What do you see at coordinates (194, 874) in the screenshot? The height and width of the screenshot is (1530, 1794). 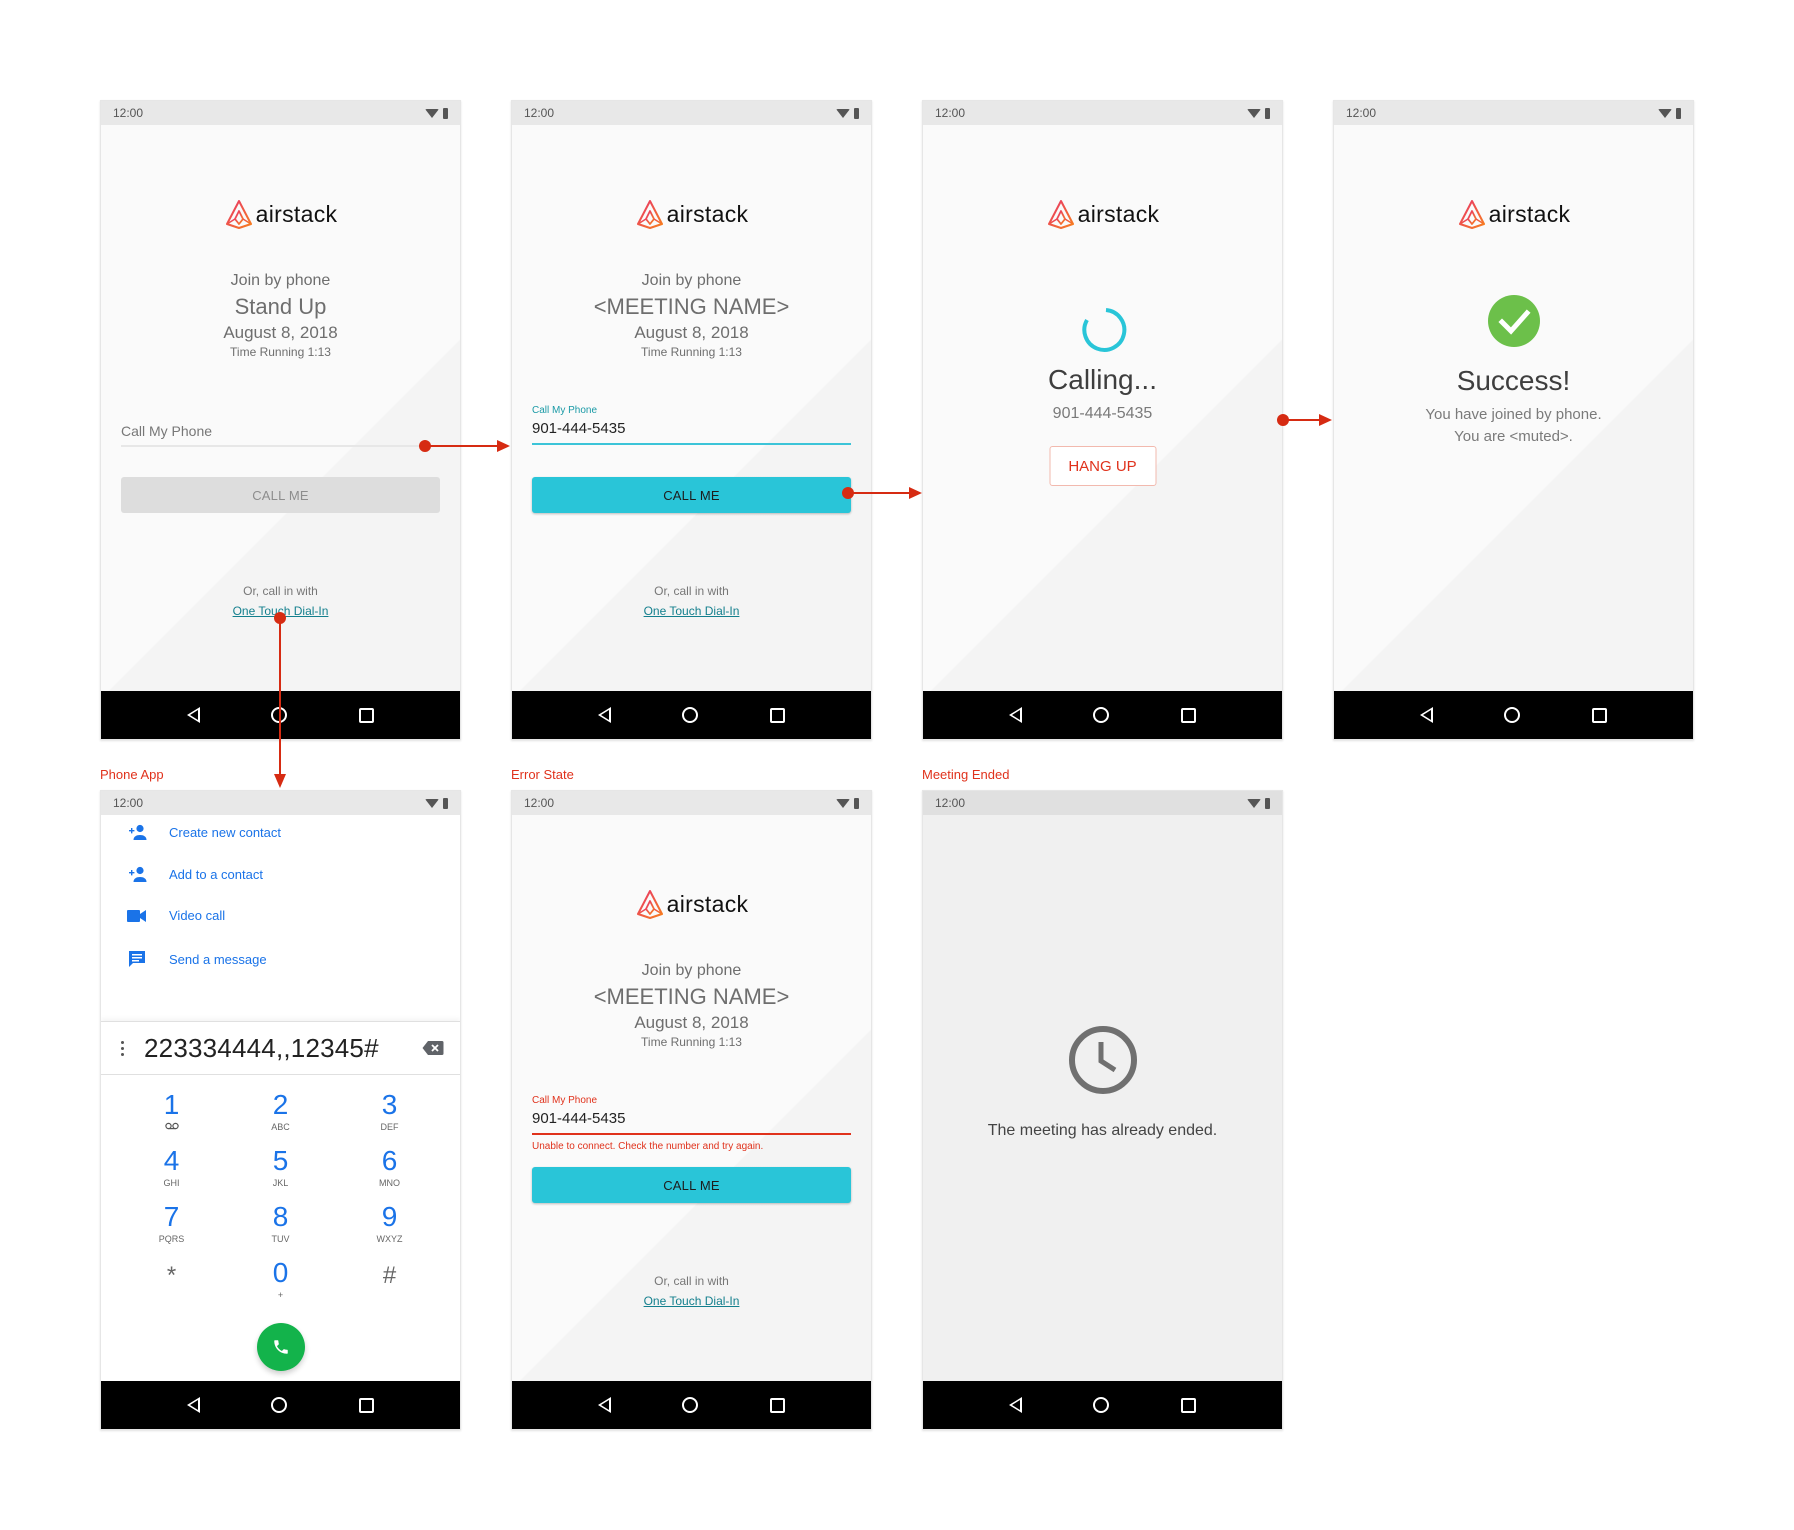 I see `menu-add-to-contact: Add to a contact` at bounding box center [194, 874].